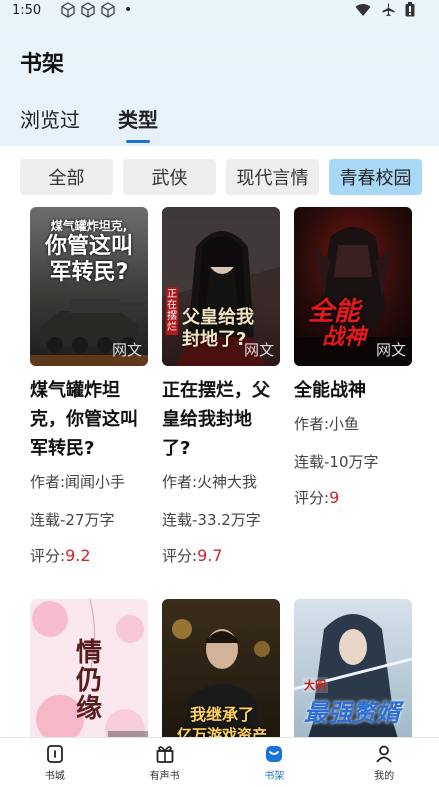  Describe the element at coordinates (410, 9) in the screenshot. I see `battery-icon` at that location.